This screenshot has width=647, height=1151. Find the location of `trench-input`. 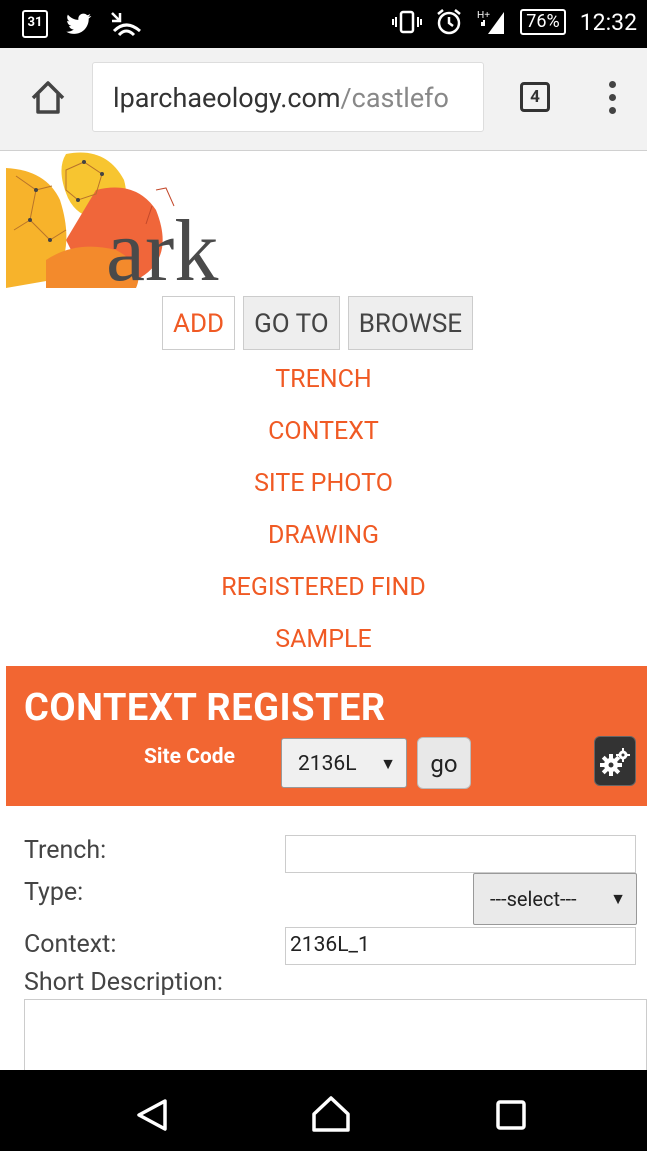

trench-input is located at coordinates (460, 854).